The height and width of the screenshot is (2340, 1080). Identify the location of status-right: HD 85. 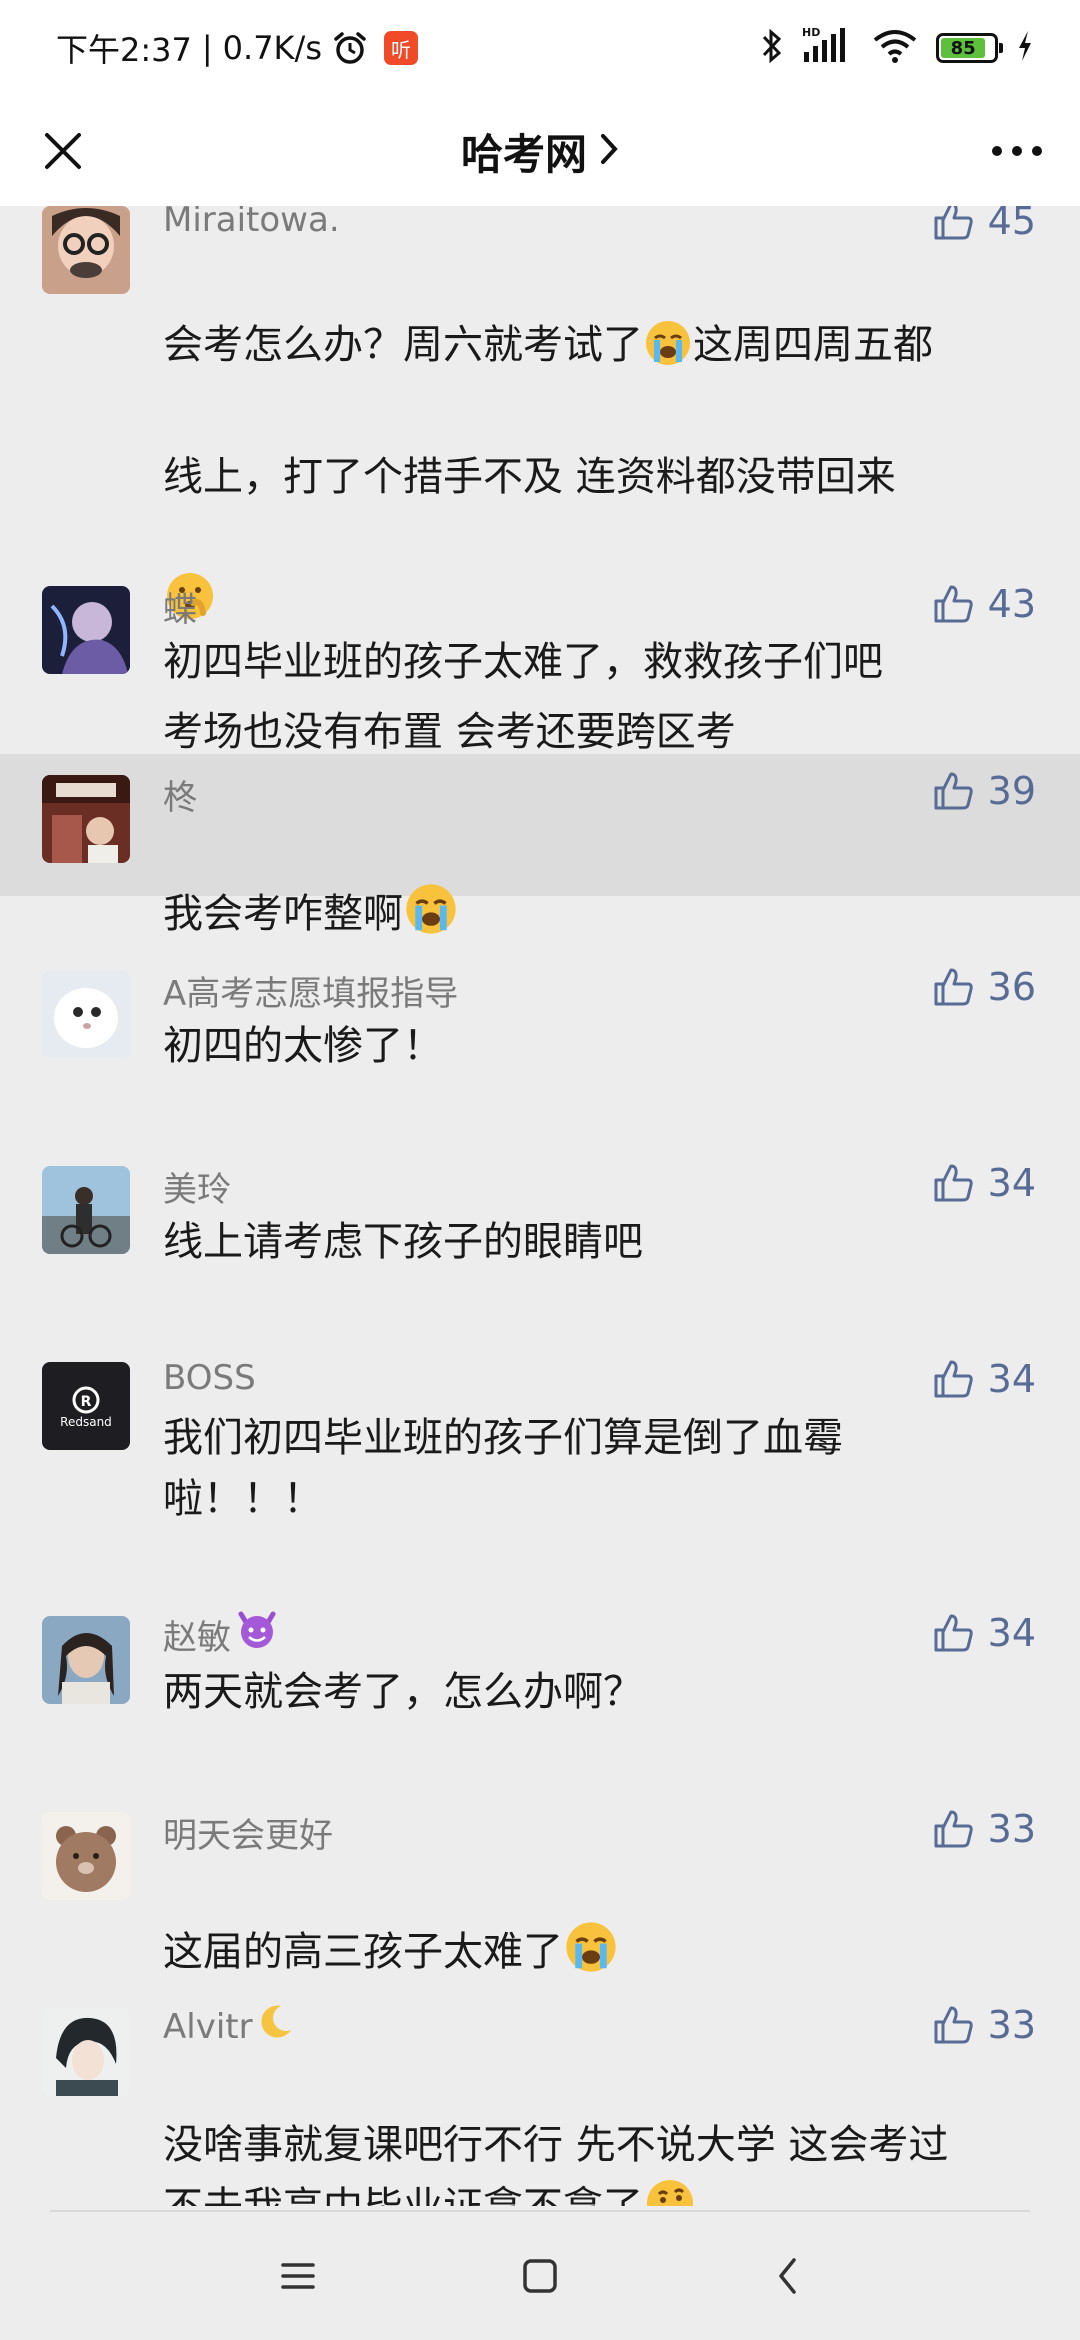
(897, 48).